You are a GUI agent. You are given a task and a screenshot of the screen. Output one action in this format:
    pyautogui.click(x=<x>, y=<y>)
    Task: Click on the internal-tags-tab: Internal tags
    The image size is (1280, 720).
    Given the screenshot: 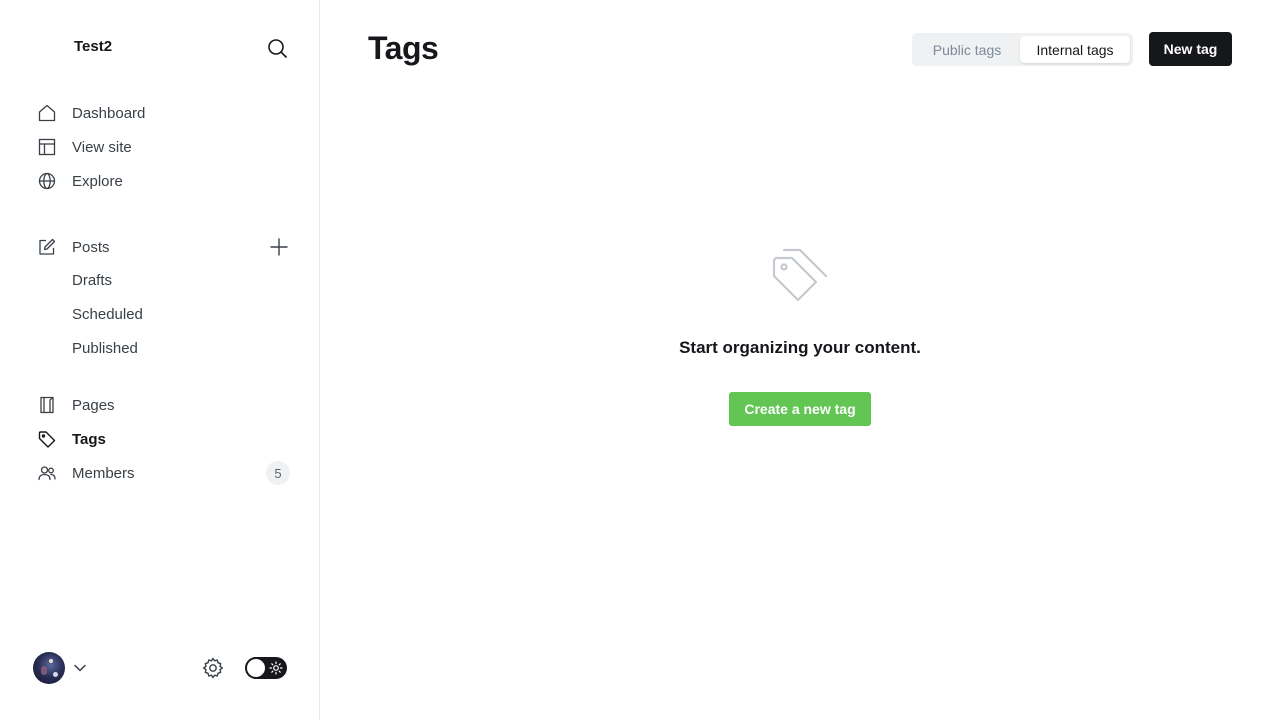 What is the action you would take?
    pyautogui.click(x=1075, y=49)
    